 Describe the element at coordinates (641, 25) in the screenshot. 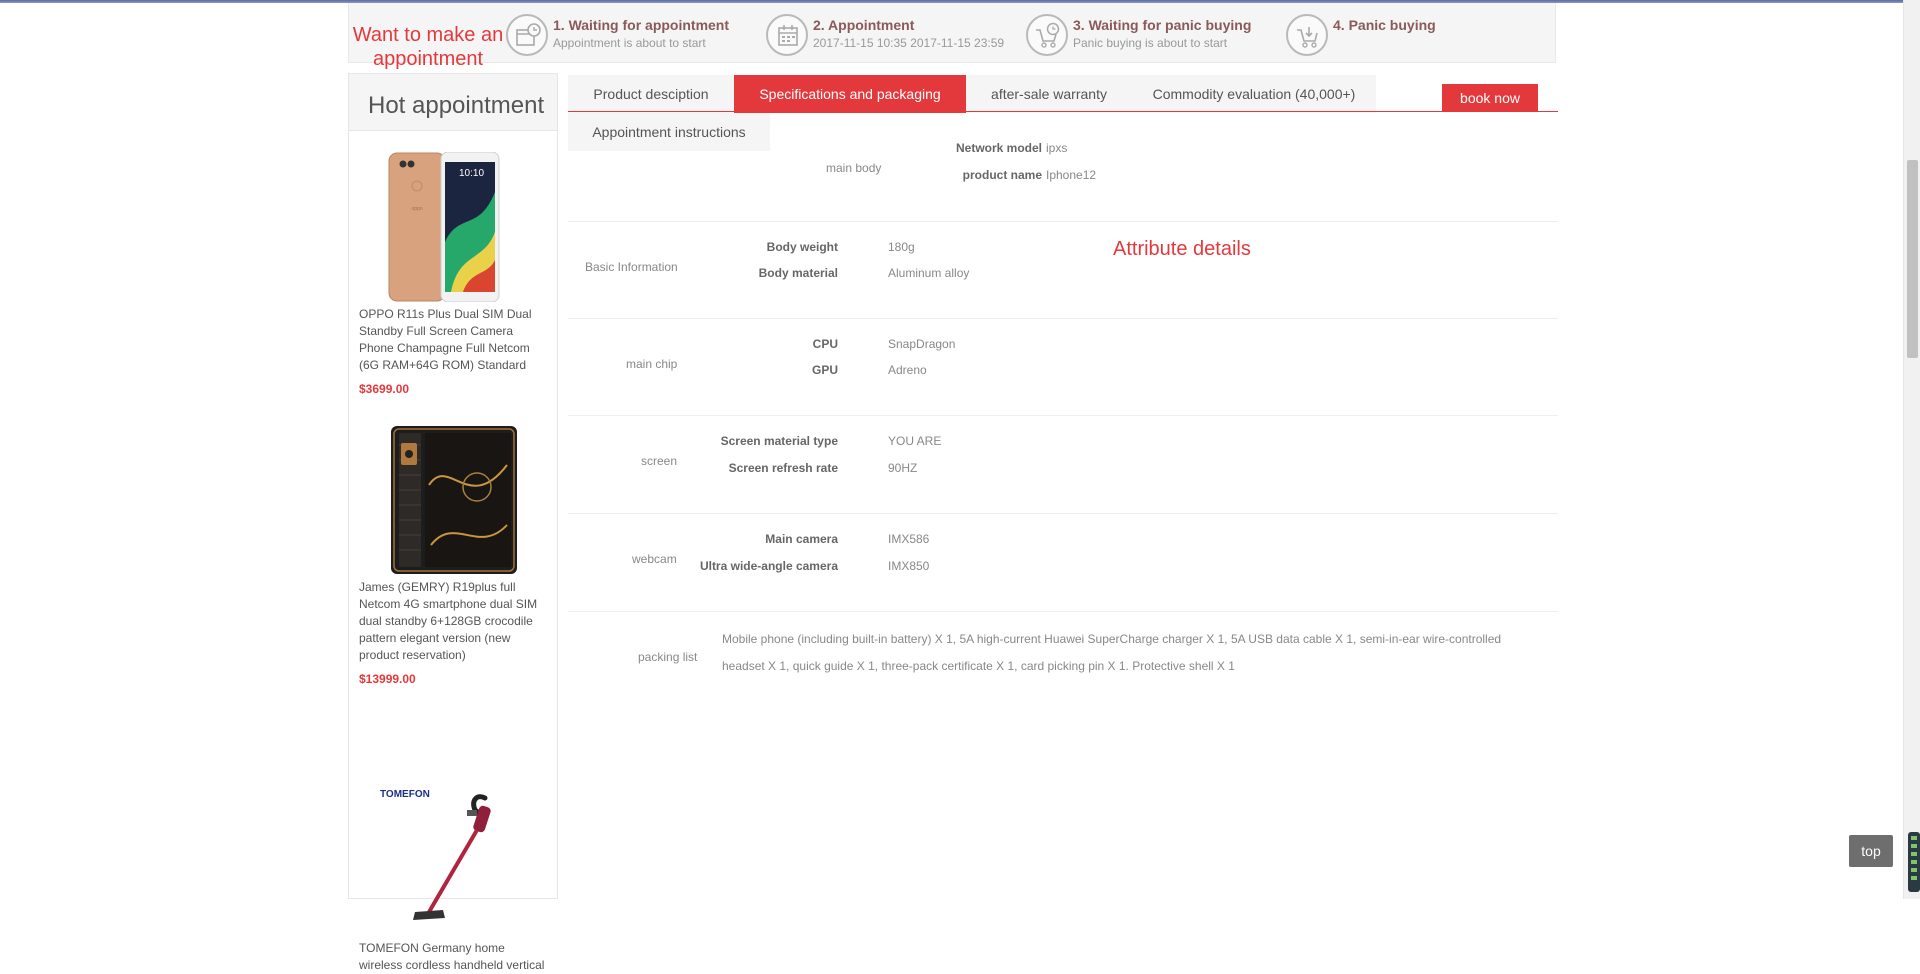

I see `step-title: 1. Waiting for appointment` at that location.